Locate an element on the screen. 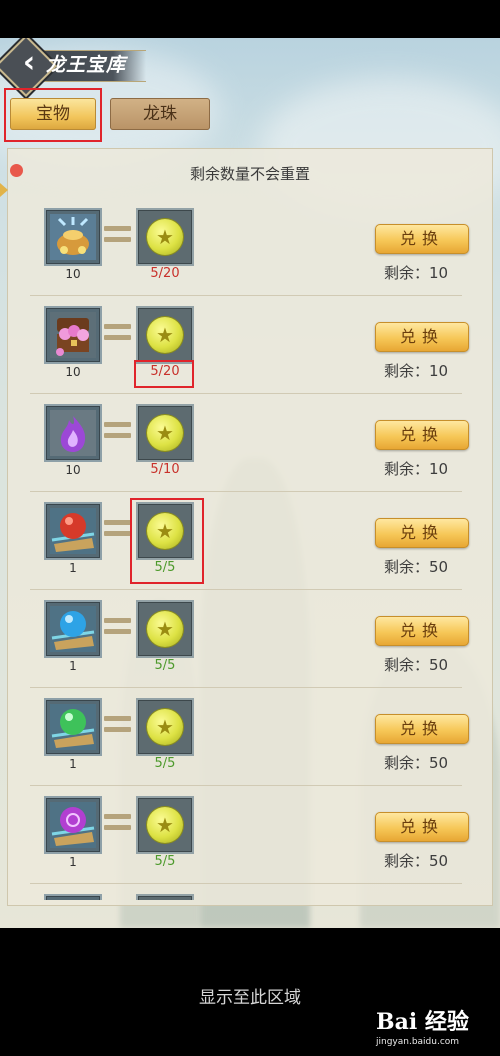  reset-notice: 剩余数量不会重置 is located at coordinates (249, 174).